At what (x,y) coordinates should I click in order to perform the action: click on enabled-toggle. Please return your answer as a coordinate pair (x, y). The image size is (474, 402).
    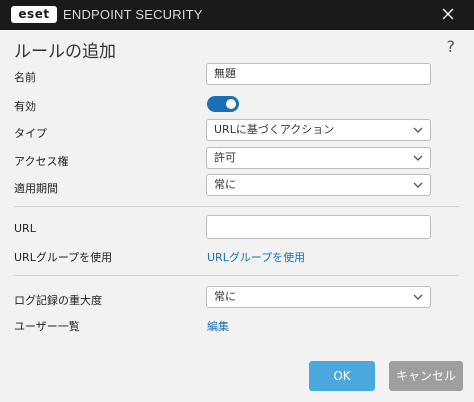
    Looking at the image, I should click on (223, 104).